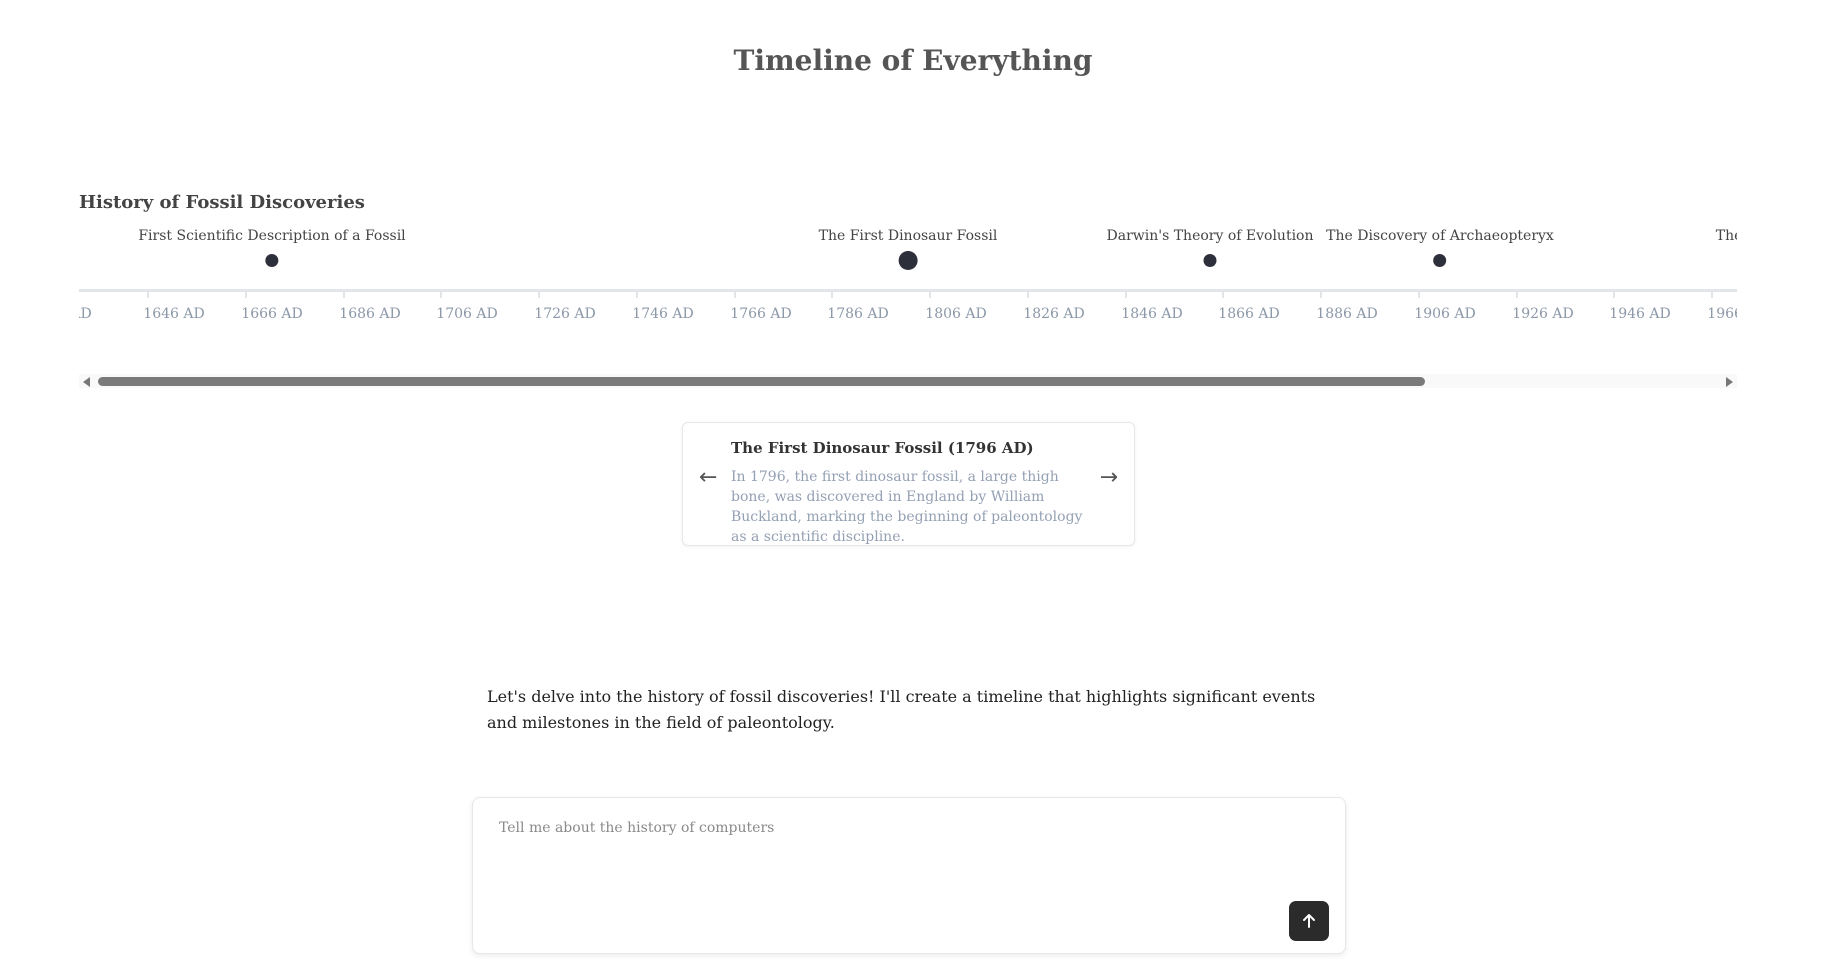 The width and height of the screenshot is (1846, 973). I want to click on event-title: The First Dinosaur Fossil, so click(908, 236).